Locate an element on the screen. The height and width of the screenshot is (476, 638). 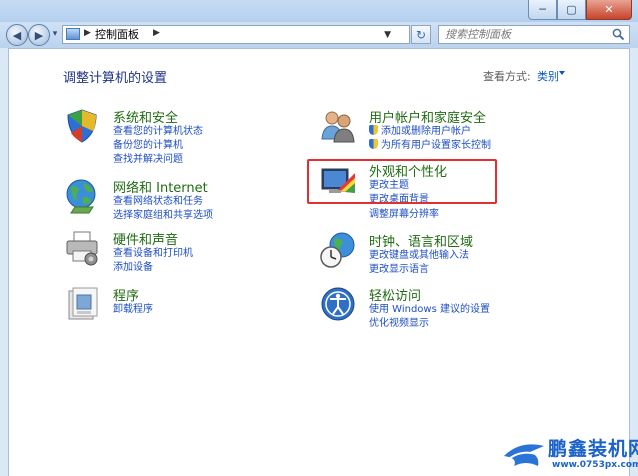
refresh-icon: ↻ is located at coordinates (421, 34).